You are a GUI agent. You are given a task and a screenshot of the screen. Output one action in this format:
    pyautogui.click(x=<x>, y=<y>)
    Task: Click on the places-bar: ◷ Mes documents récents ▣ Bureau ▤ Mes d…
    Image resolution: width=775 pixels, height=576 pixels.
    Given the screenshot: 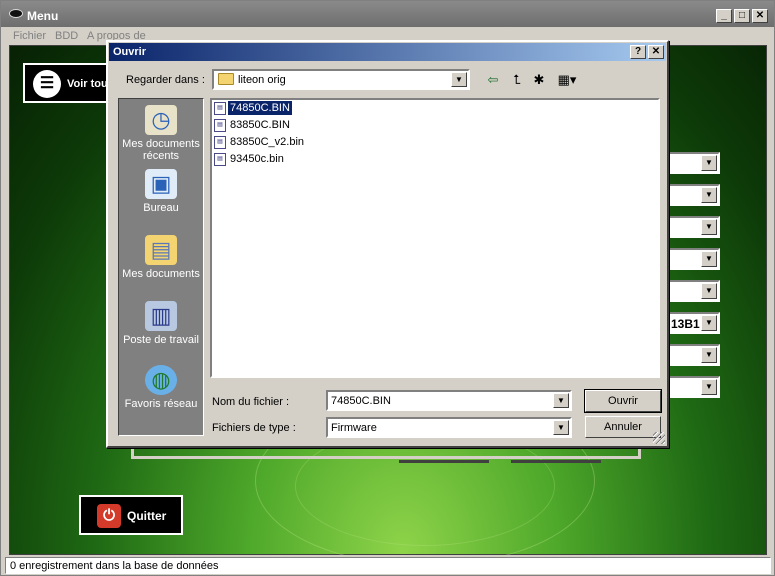 What is the action you would take?
    pyautogui.click(x=161, y=267)
    